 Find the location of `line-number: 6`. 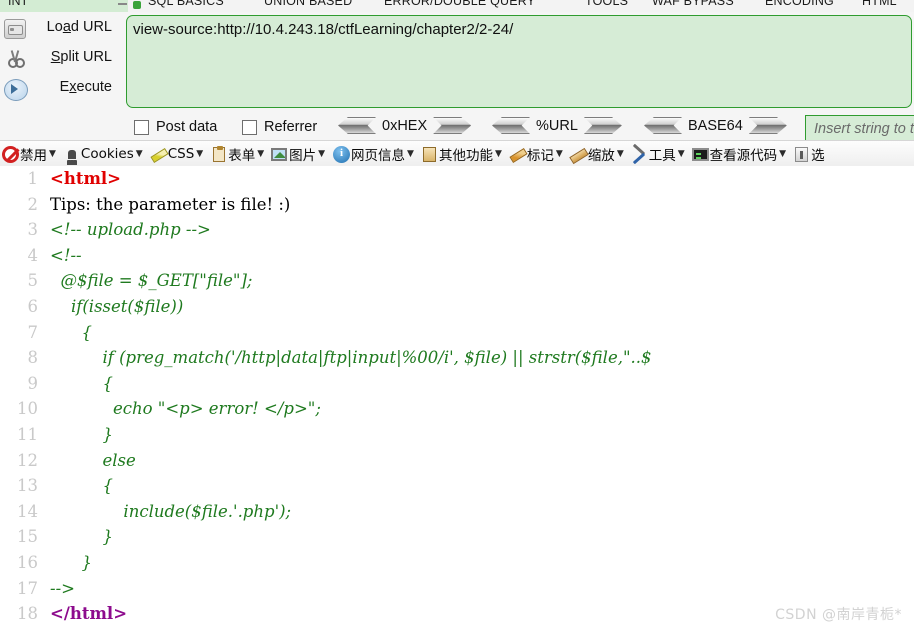

line-number: 6 is located at coordinates (33, 306).